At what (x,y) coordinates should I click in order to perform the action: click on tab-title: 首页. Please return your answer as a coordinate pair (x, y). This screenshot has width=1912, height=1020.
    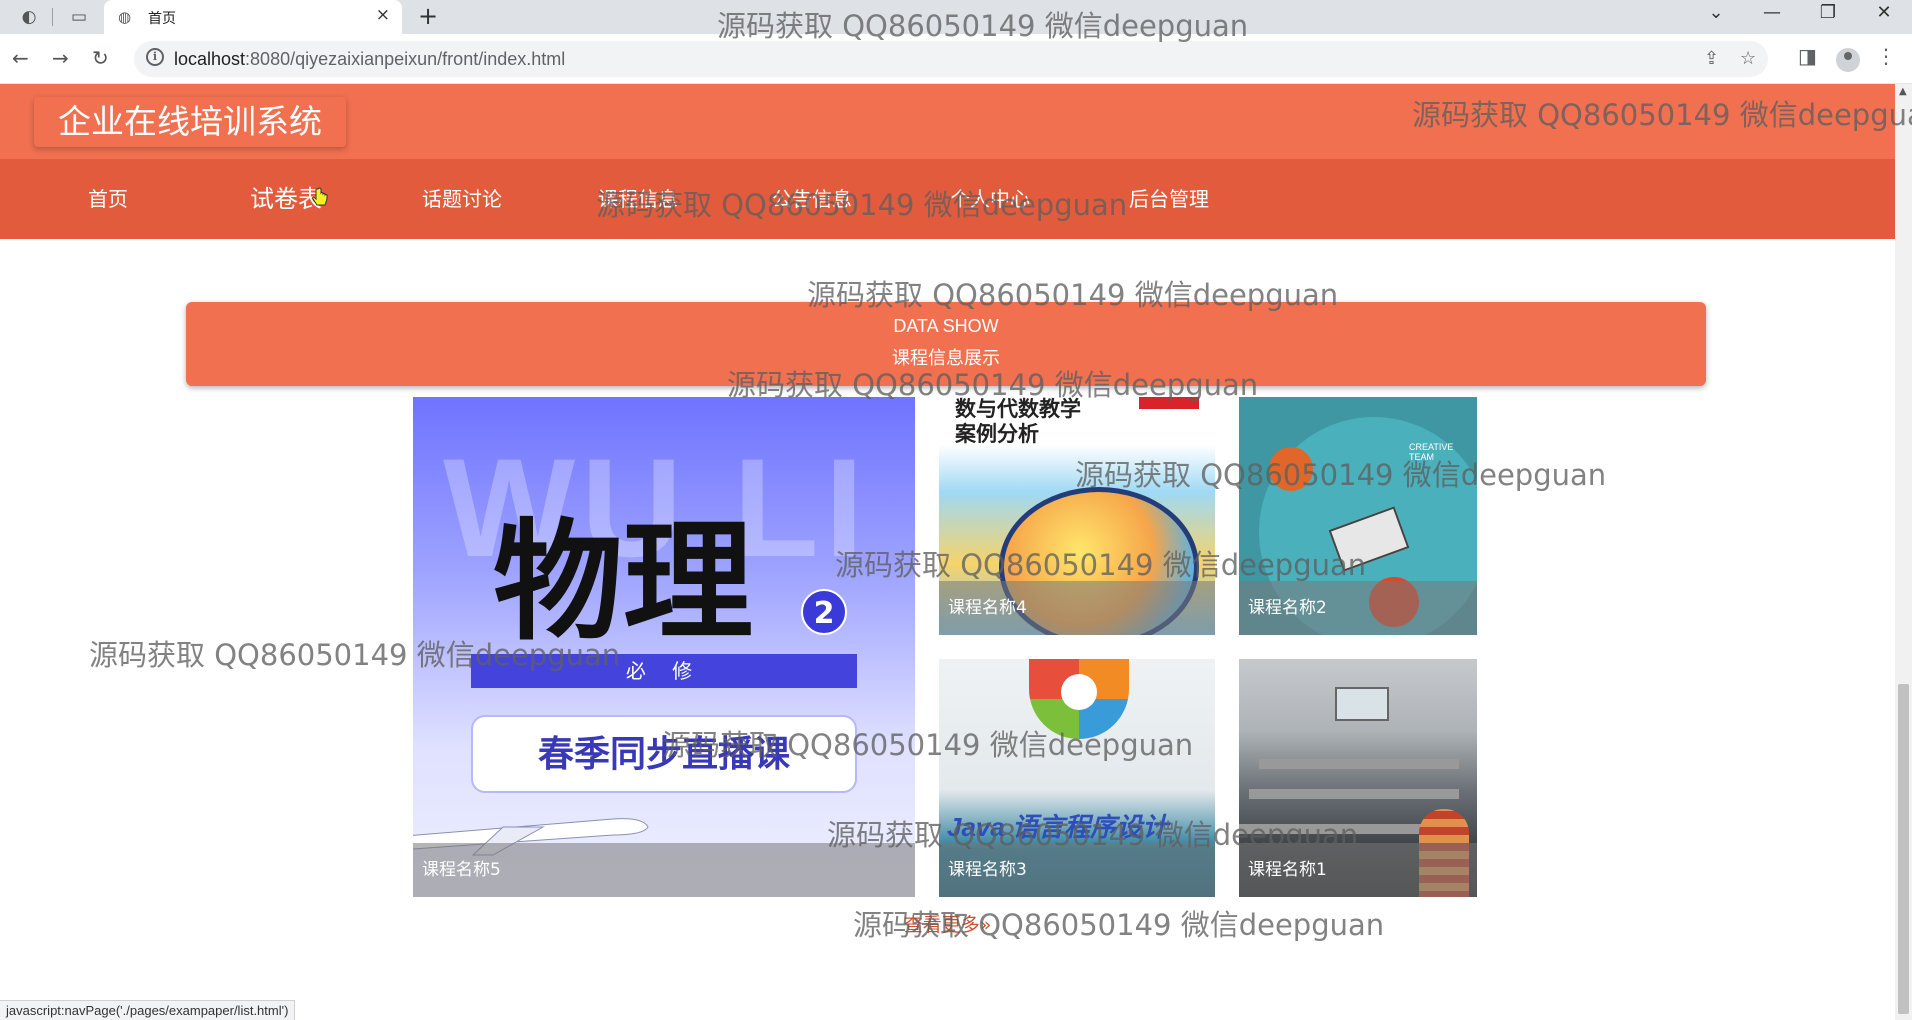
    Looking at the image, I should click on (162, 19).